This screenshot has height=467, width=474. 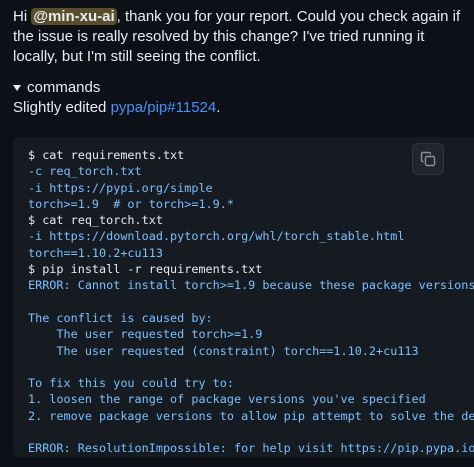 I want to click on commands-details: commands Slightly edited pypa/pip#11524., so click(x=242, y=98).